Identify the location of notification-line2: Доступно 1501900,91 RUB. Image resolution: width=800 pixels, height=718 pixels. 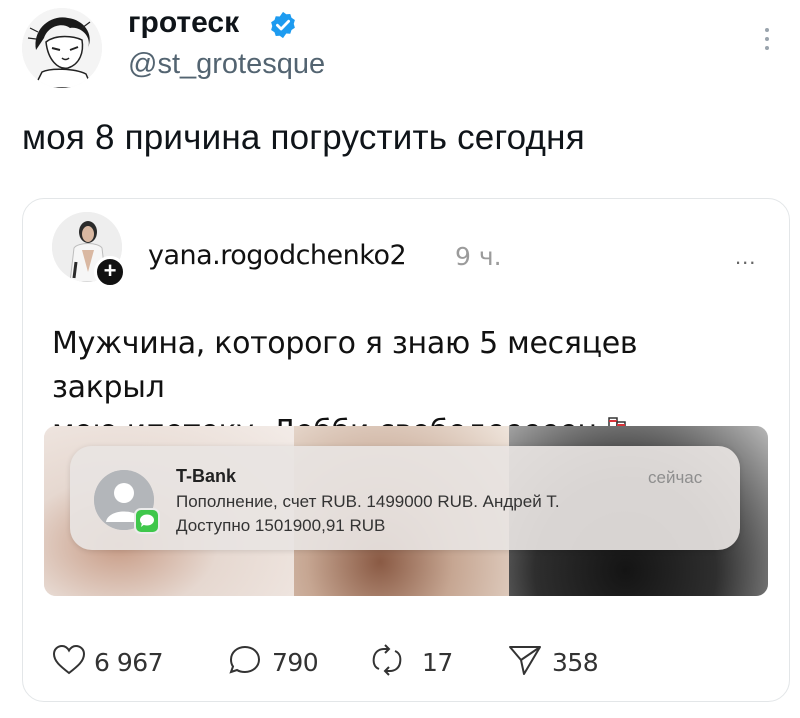
(281, 525).